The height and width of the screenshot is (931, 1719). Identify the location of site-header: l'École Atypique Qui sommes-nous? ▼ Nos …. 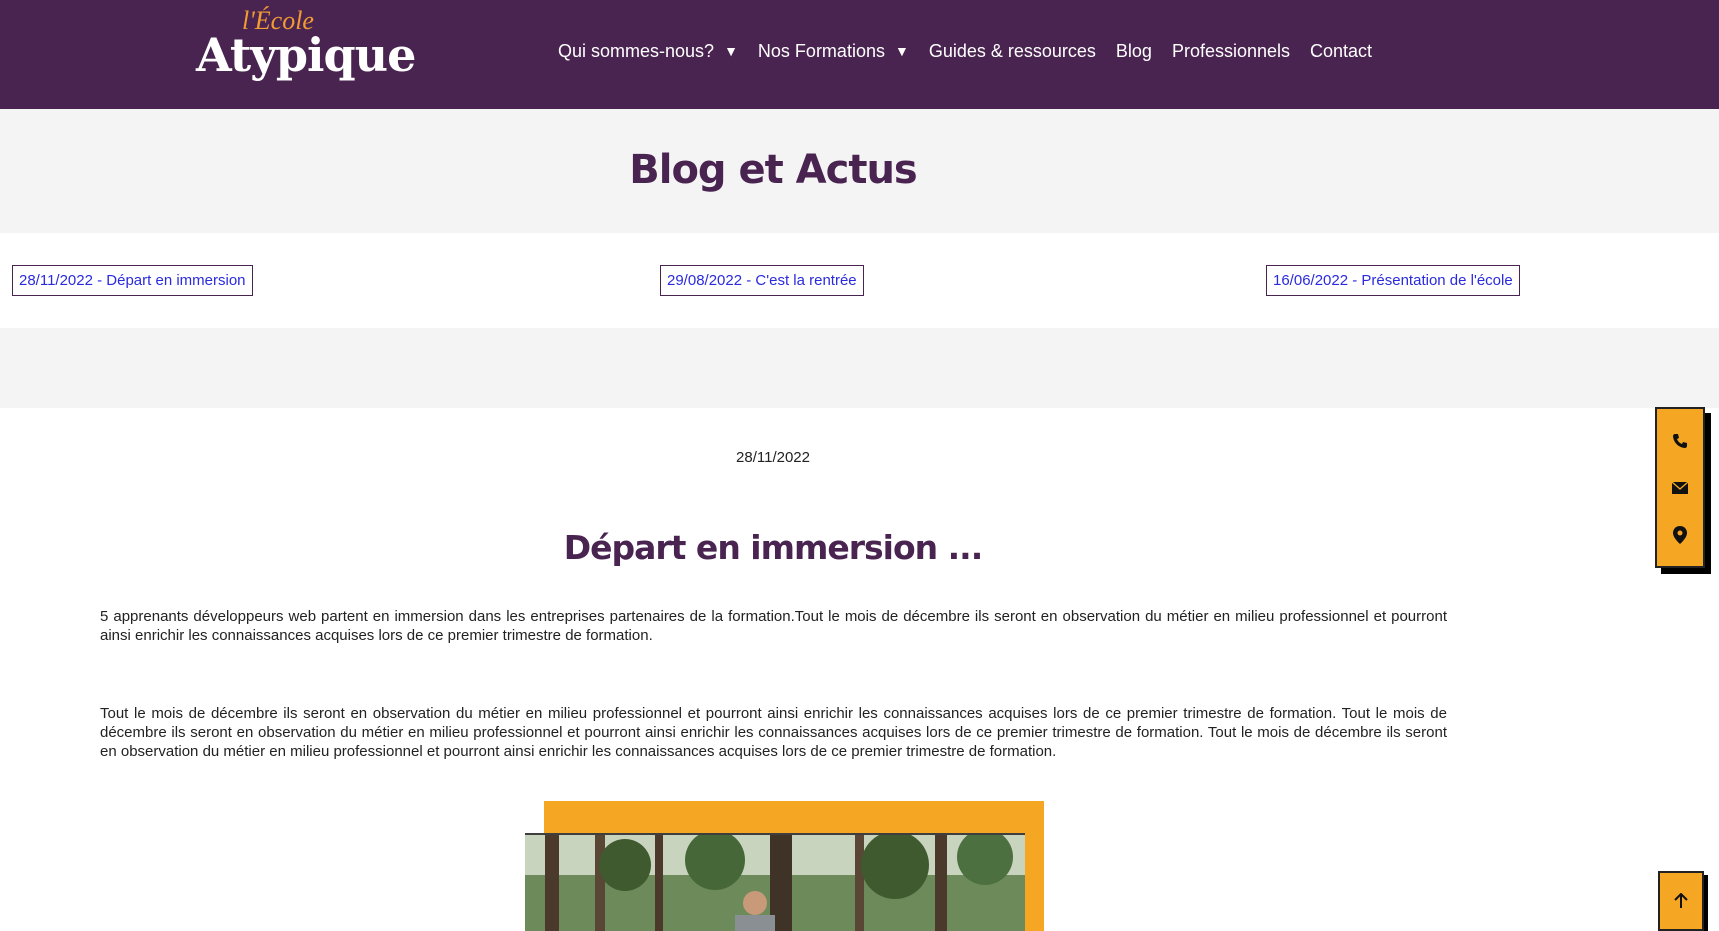
(859, 54).